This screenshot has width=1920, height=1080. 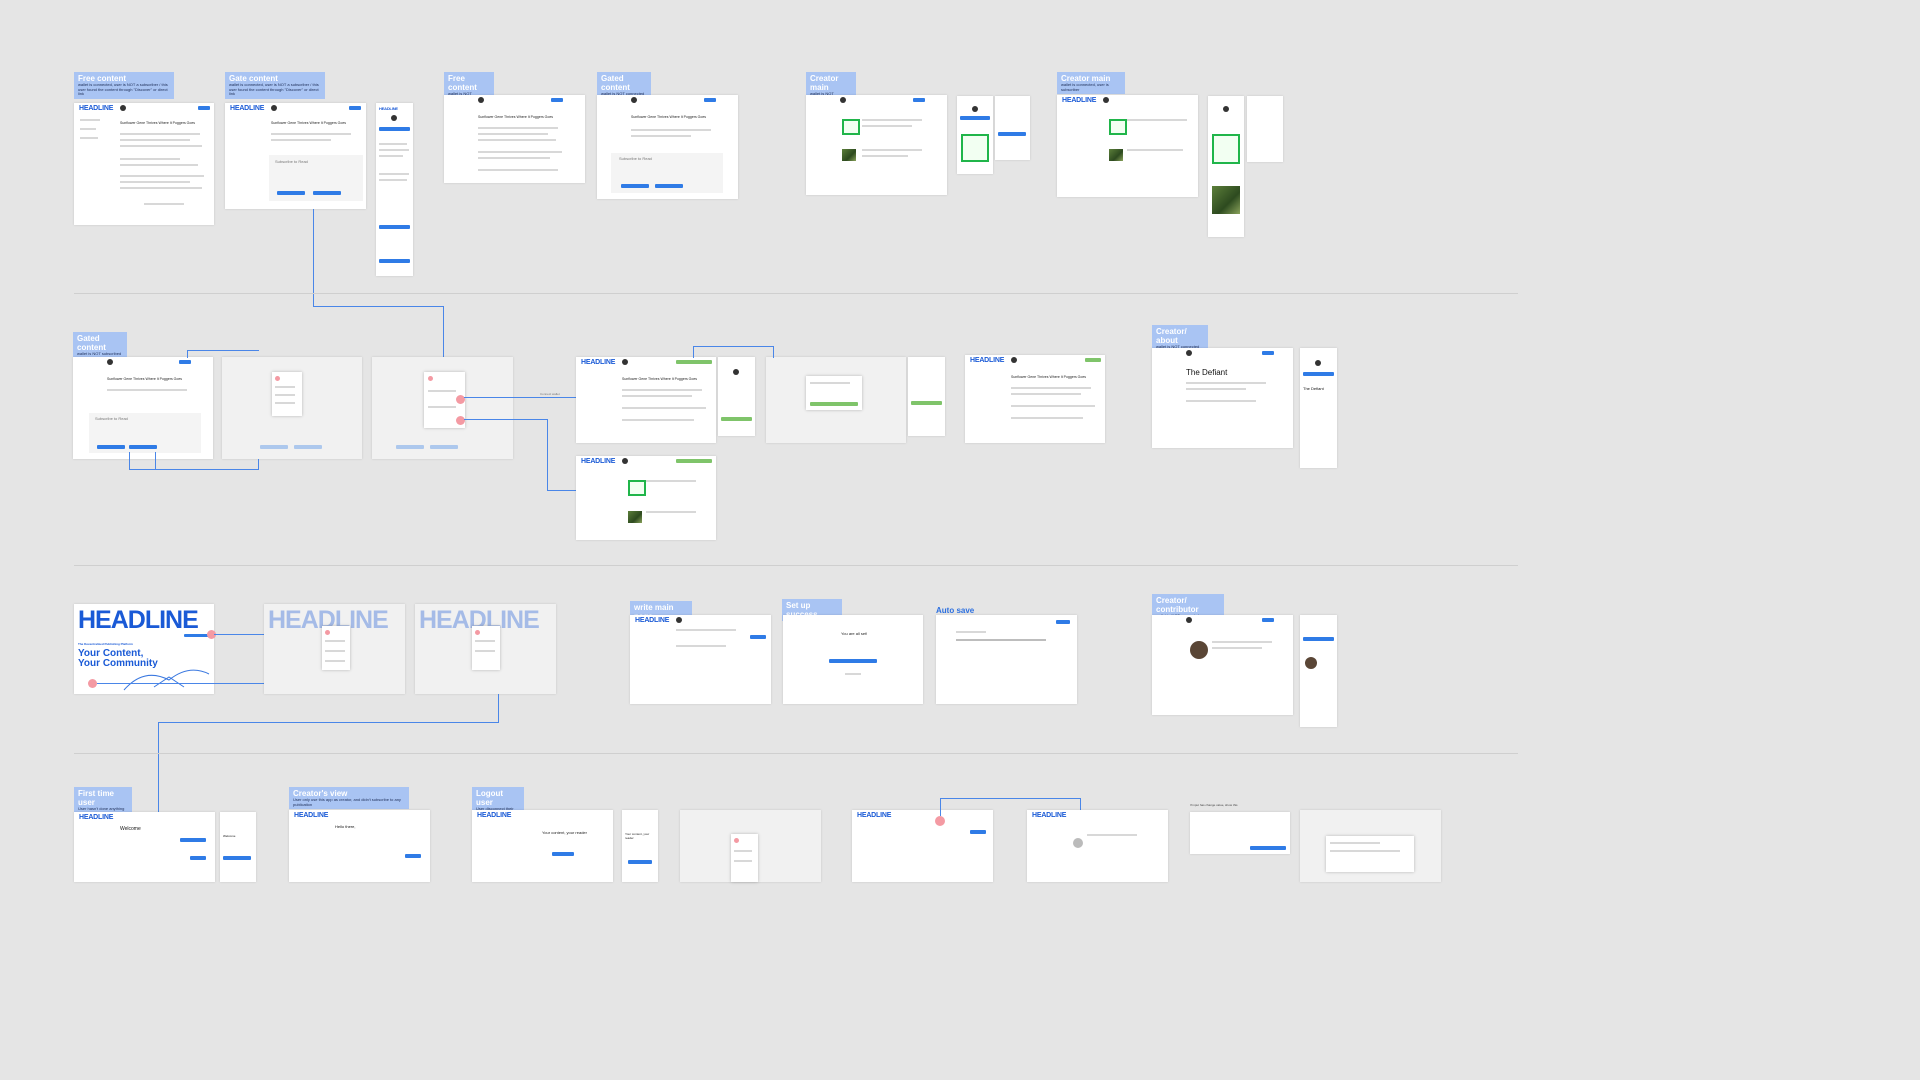 What do you see at coordinates (1318, 671) in the screenshot?
I see `frame-mobile-contributor` at bounding box center [1318, 671].